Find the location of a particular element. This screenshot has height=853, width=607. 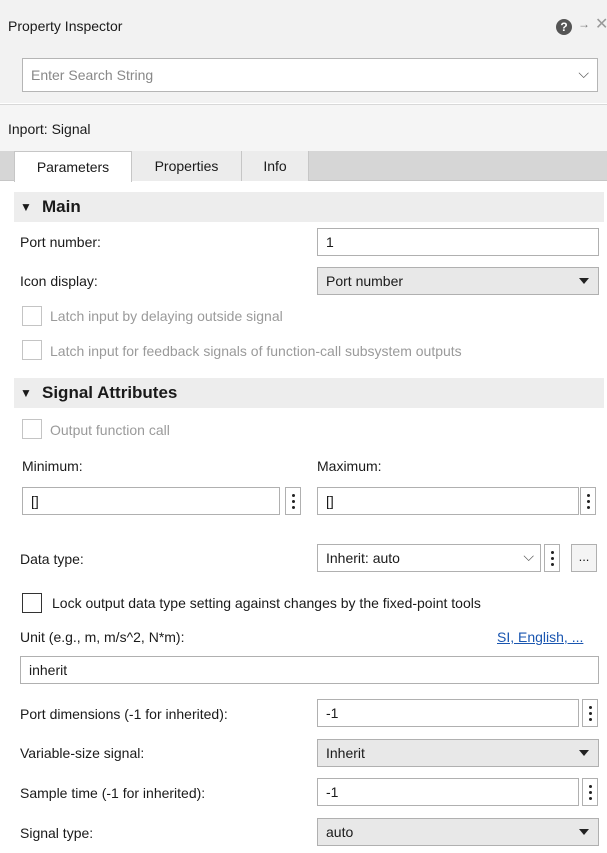

close-icon: ✕ is located at coordinates (601, 24).